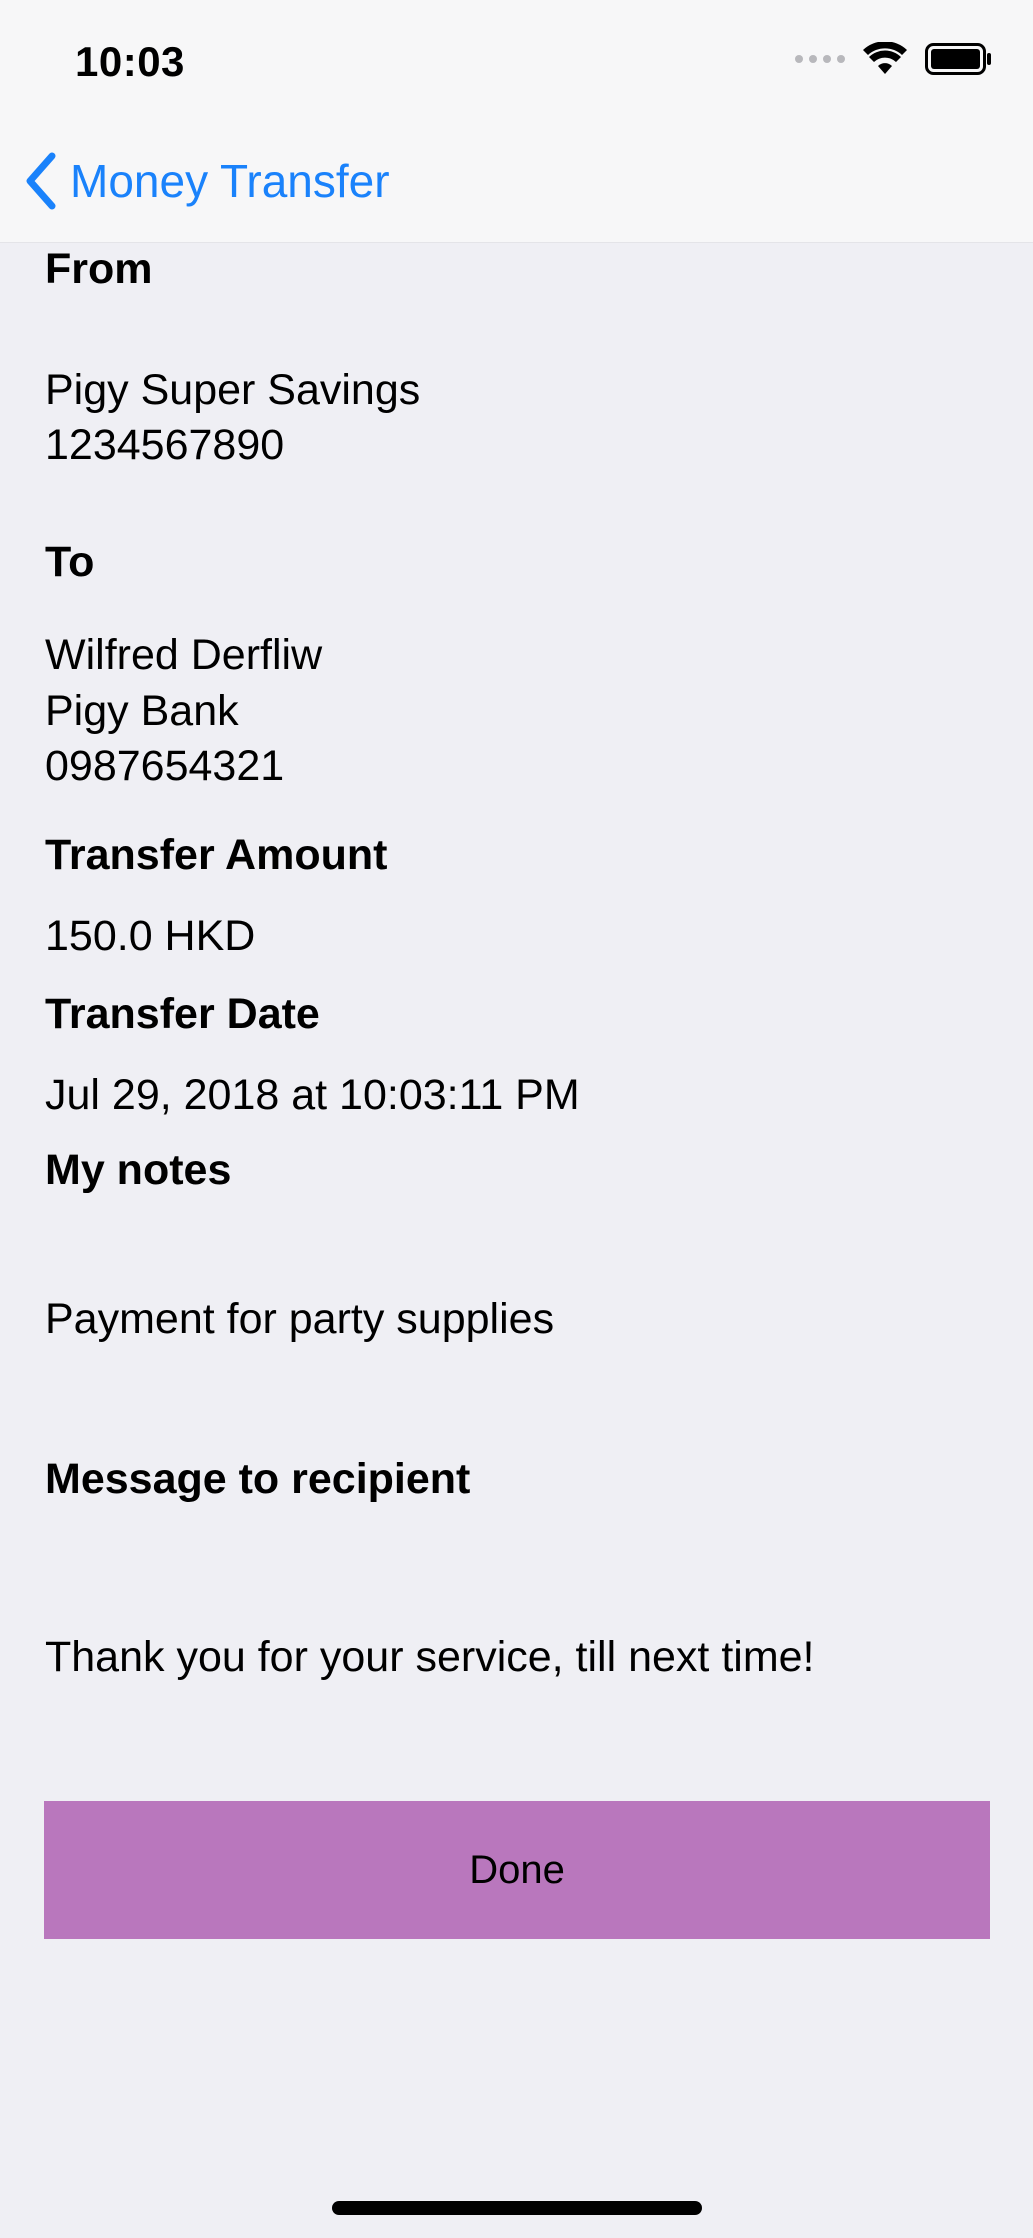 The image size is (1033, 2238). What do you see at coordinates (820, 59) in the screenshot?
I see `cellular-signal-icon` at bounding box center [820, 59].